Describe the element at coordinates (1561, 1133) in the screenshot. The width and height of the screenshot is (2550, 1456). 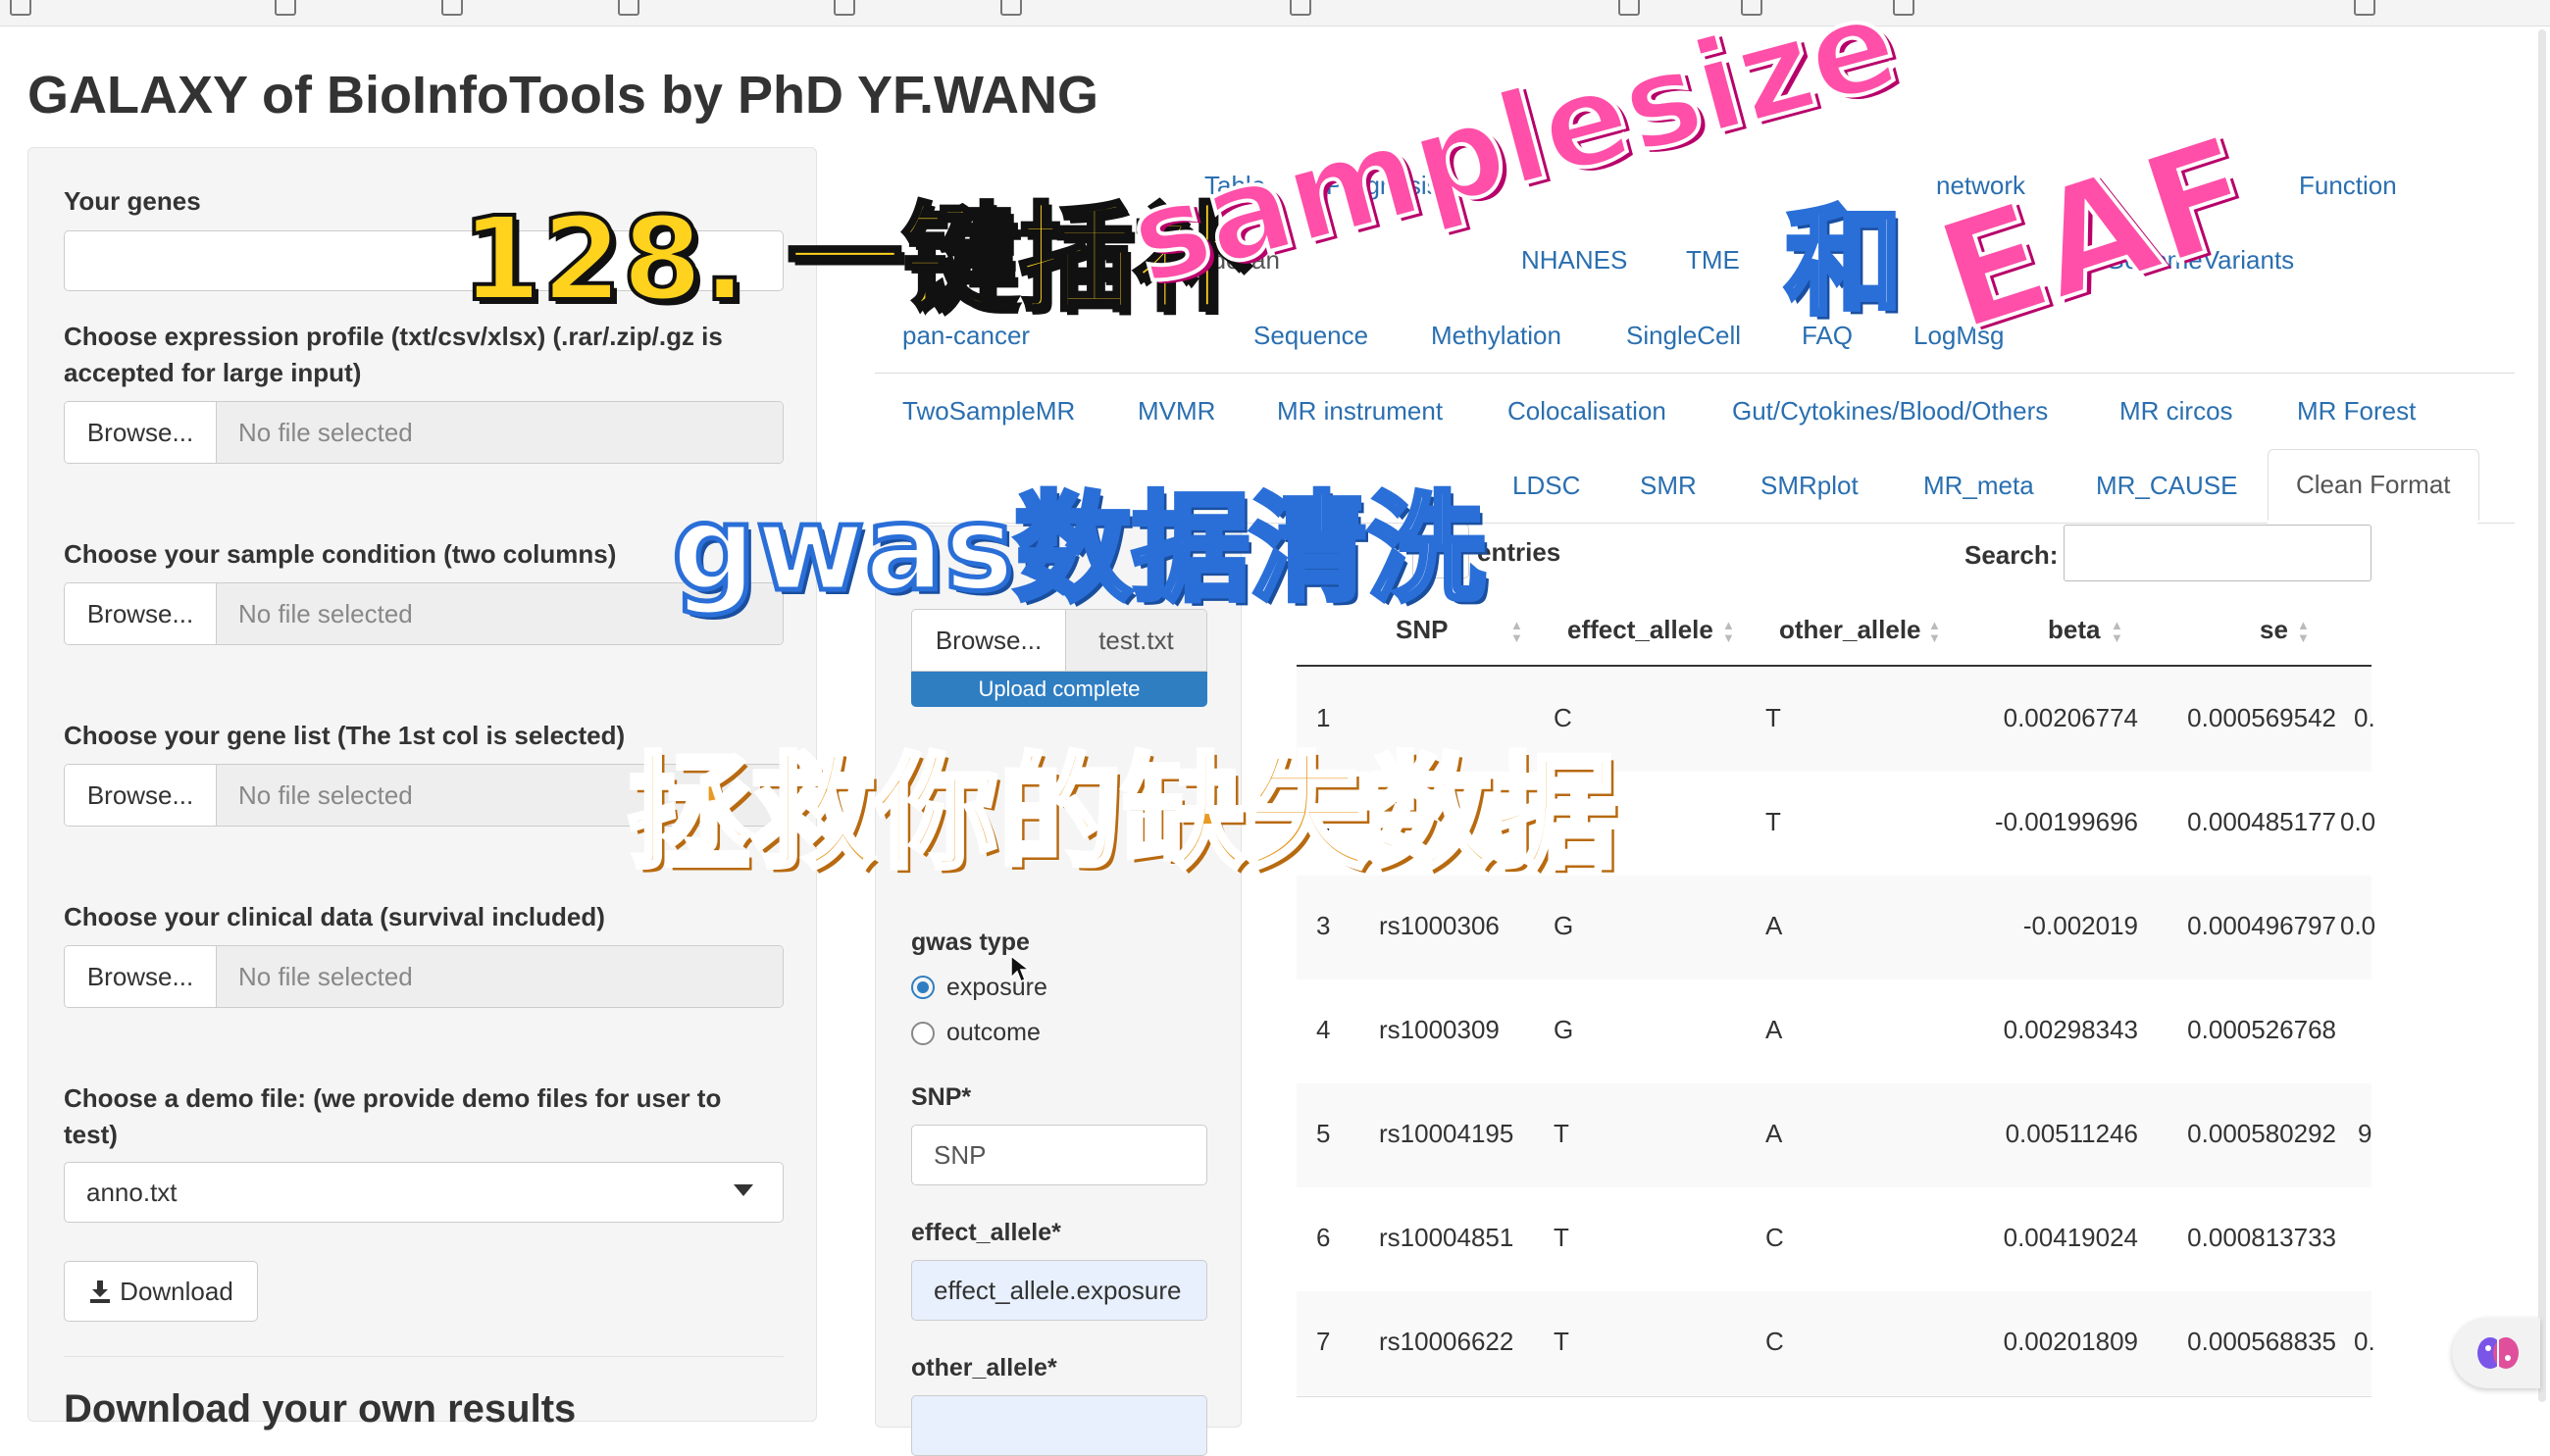
I see `cell-effect-allele: T` at that location.